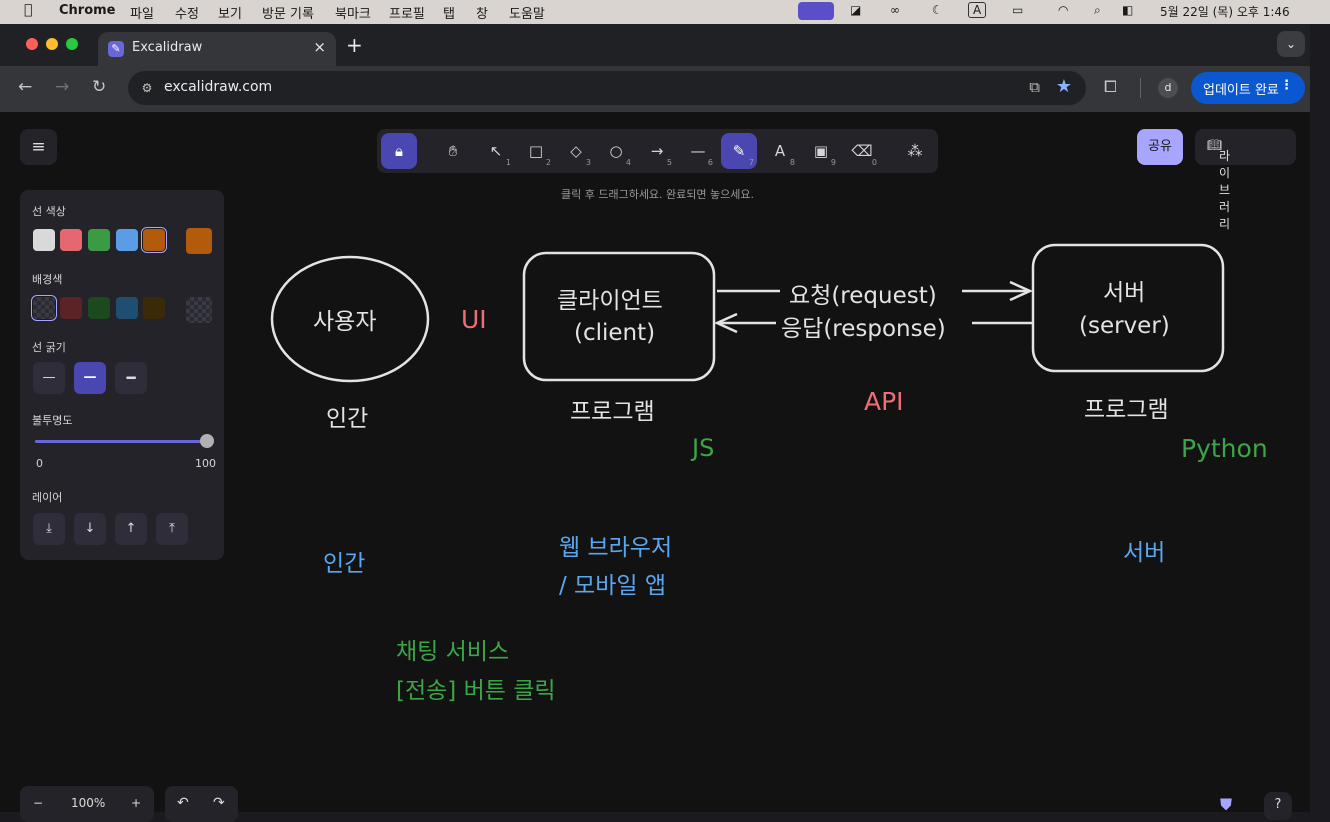 Image resolution: width=1330 pixels, height=822 pixels. I want to click on tool-line-icon: —6, so click(698, 151).